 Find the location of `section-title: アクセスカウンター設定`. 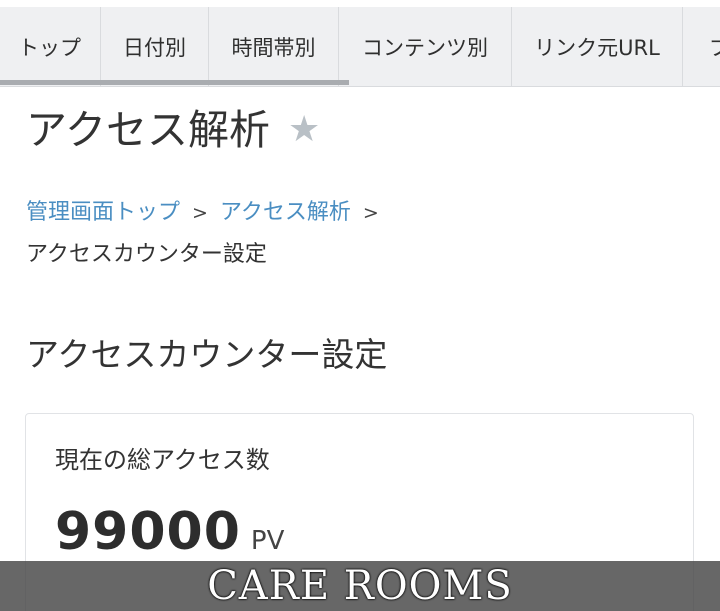

section-title: アクセスカウンター設定 is located at coordinates (207, 354).